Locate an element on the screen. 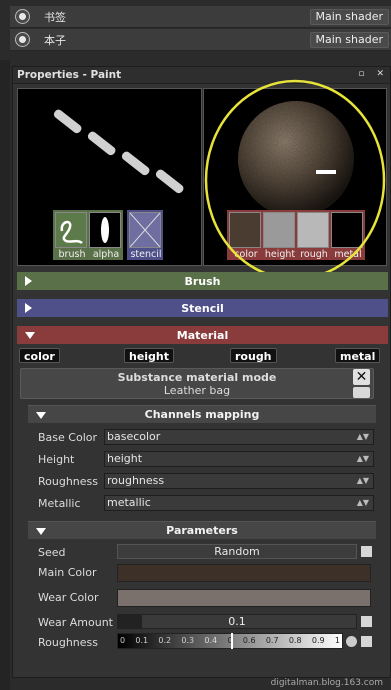 This screenshot has height=690, width=391. brush-thumb: brush is located at coordinates (71, 236).